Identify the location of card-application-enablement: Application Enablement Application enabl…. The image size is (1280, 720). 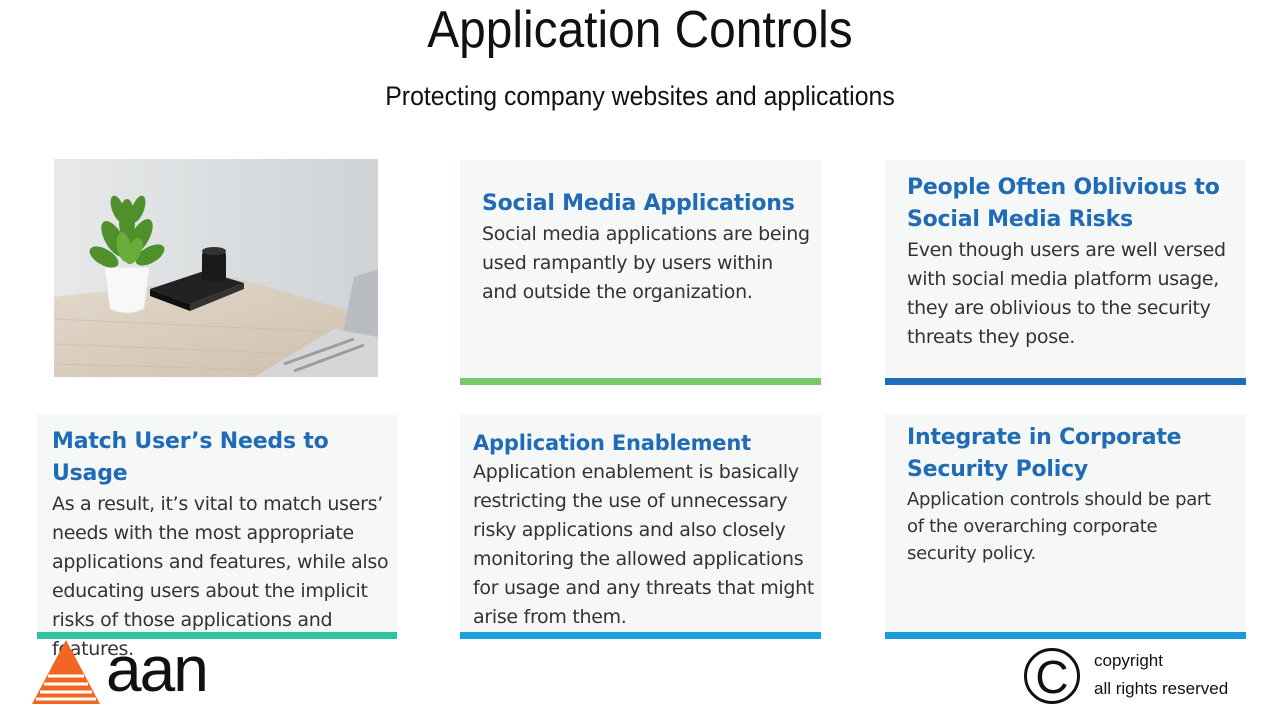
(640, 526).